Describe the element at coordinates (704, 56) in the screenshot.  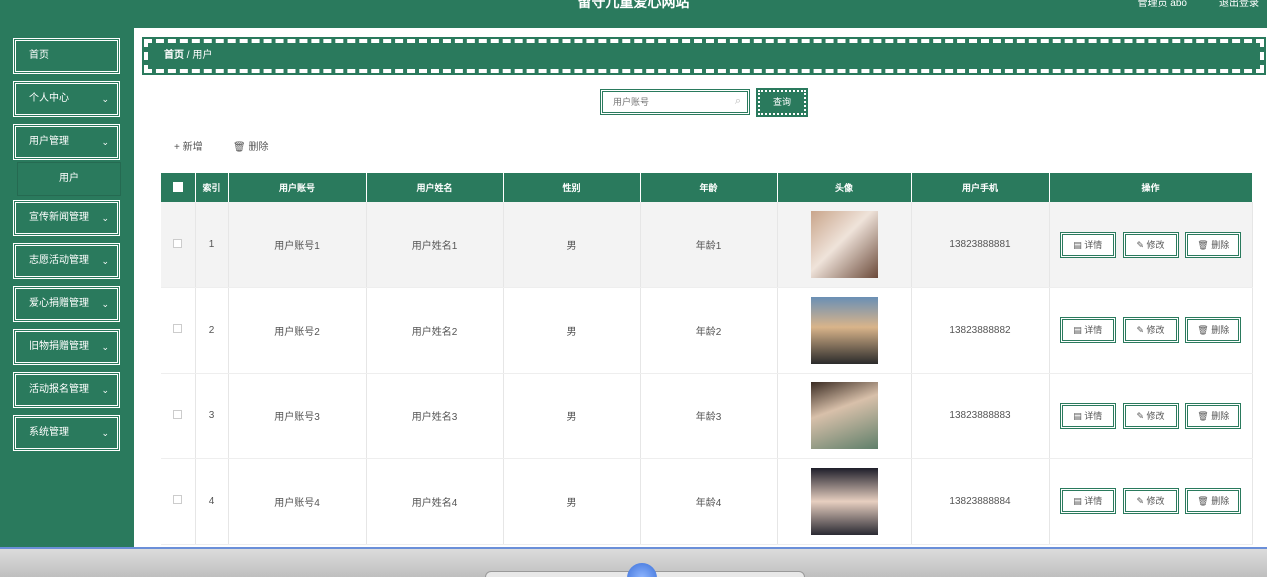
I see `breadcrumb: 首页 / 用户` at that location.